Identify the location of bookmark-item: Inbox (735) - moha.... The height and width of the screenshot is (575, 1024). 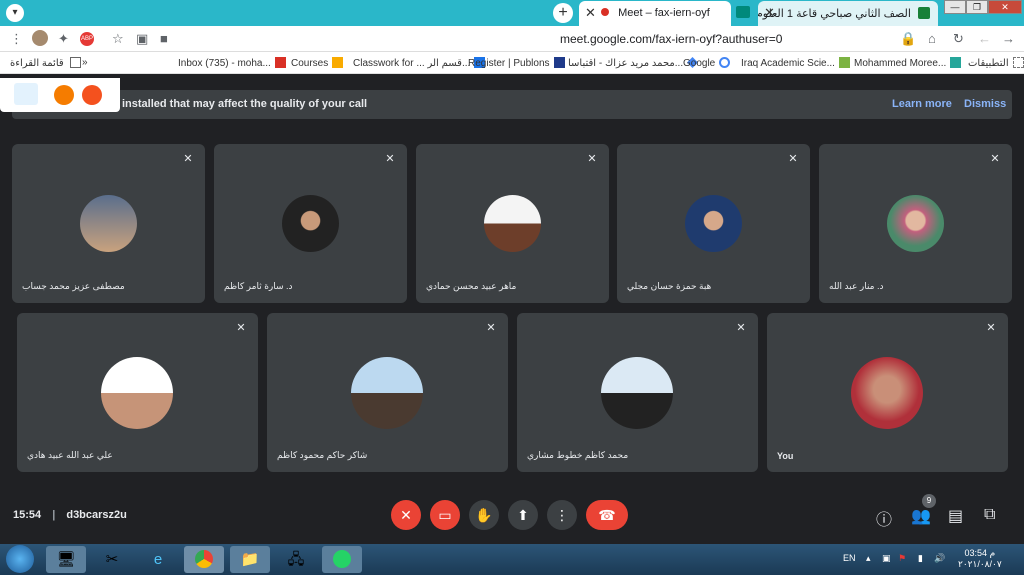
(232, 63).